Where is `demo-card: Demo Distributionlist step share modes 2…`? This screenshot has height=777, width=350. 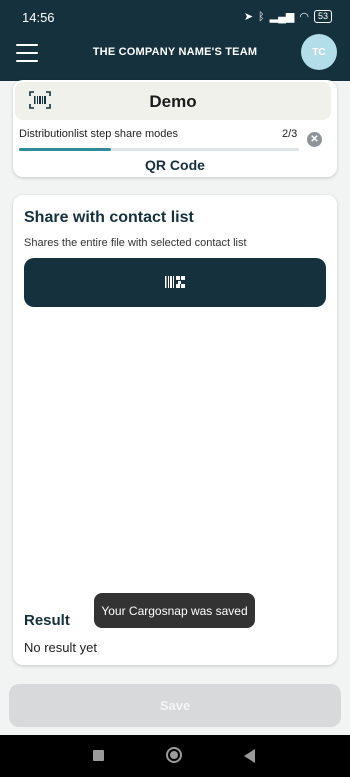 demo-card: Demo Distributionlist step share modes 2… is located at coordinates (175, 128).